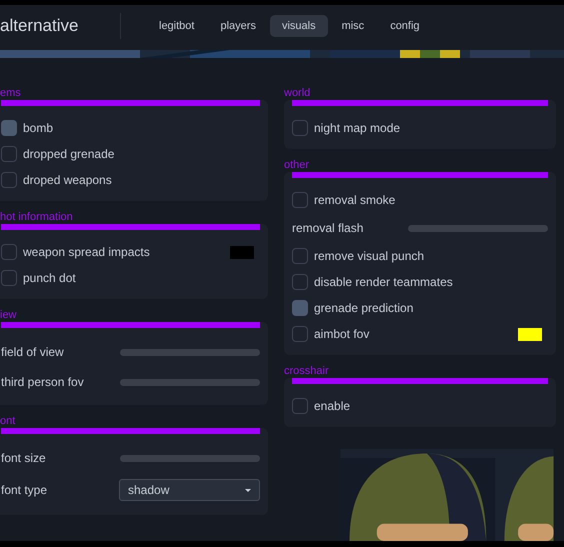  I want to click on option-label: grenade prediction, so click(364, 308).